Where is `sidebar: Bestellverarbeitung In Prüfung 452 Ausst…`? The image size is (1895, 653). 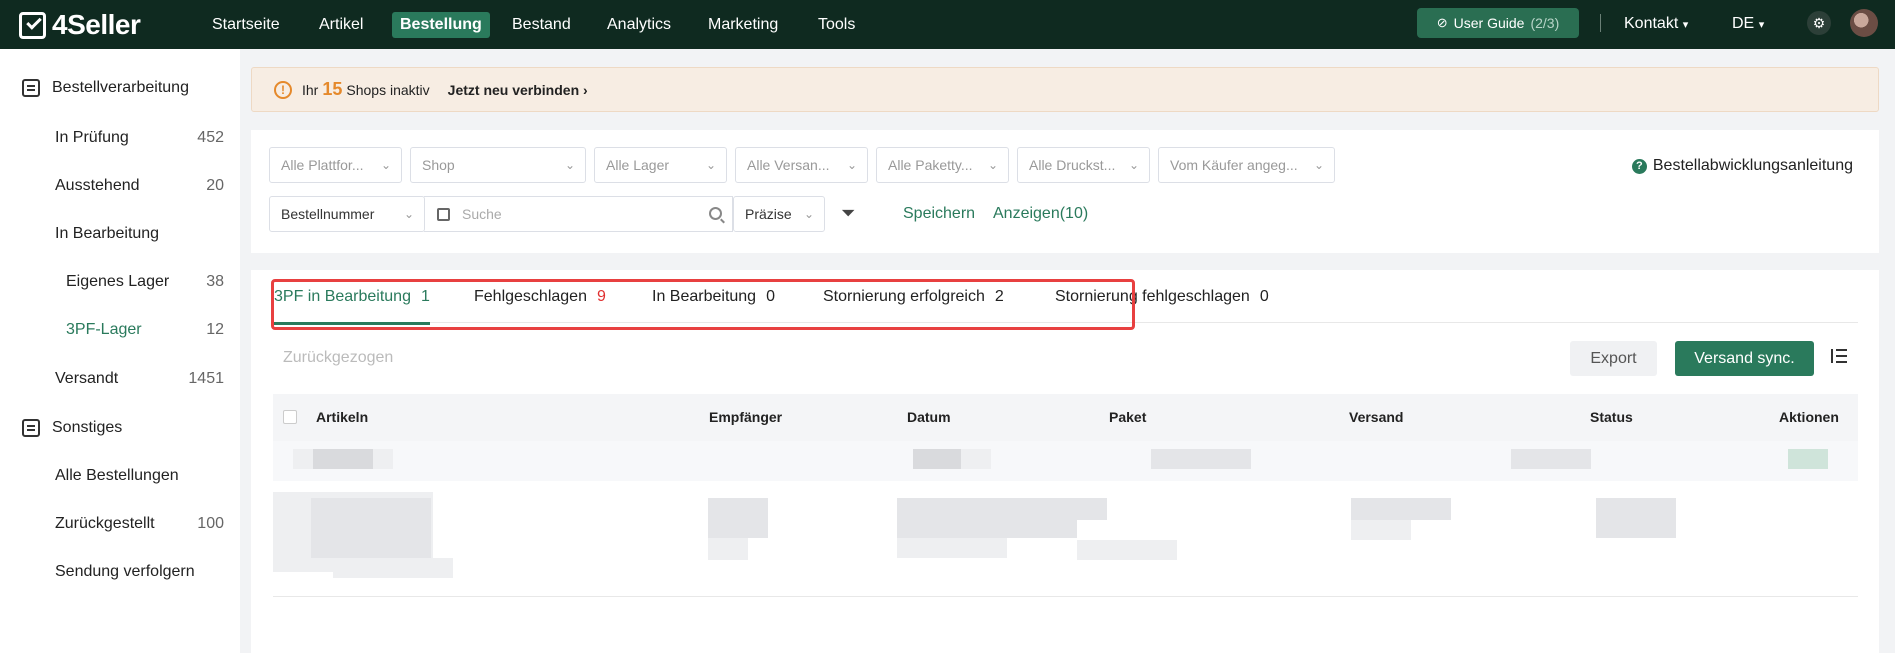
sidebar: Bestellverarbeitung In Prüfung 452 Ausst… is located at coordinates (120, 351).